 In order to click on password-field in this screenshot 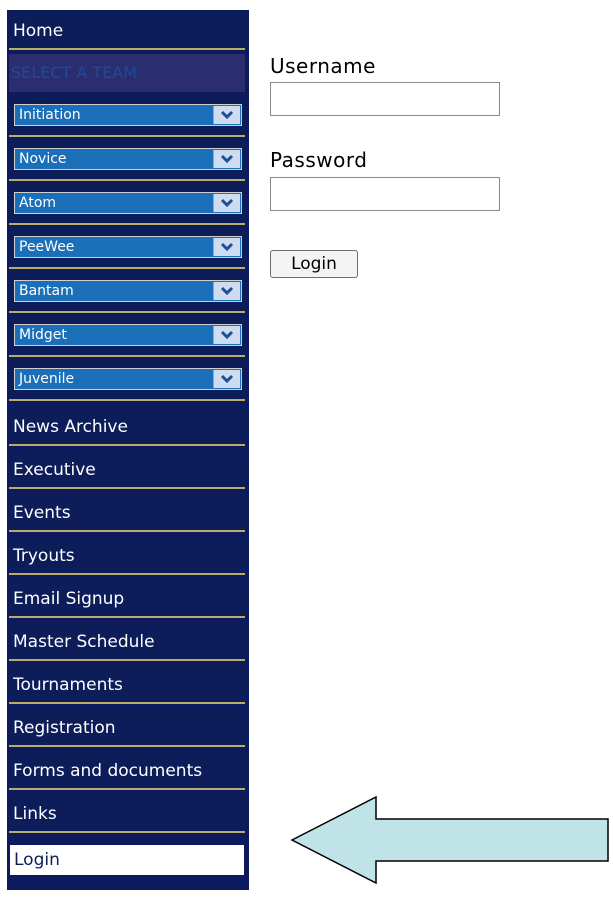, I will do `click(385, 194)`.